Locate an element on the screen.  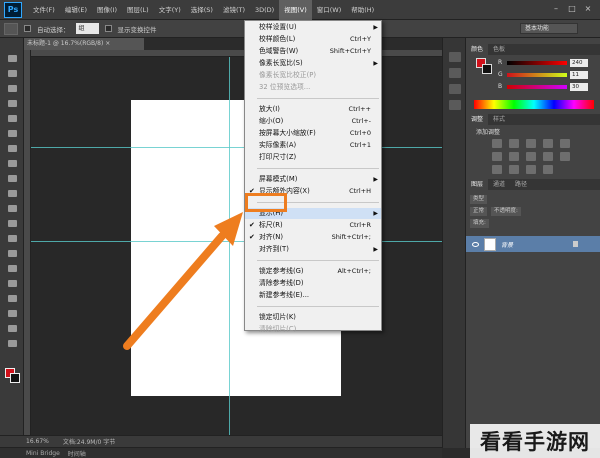
view-menu-item: ✔ 标尺(R) Ctrl+R is located at coordinates (313, 225).